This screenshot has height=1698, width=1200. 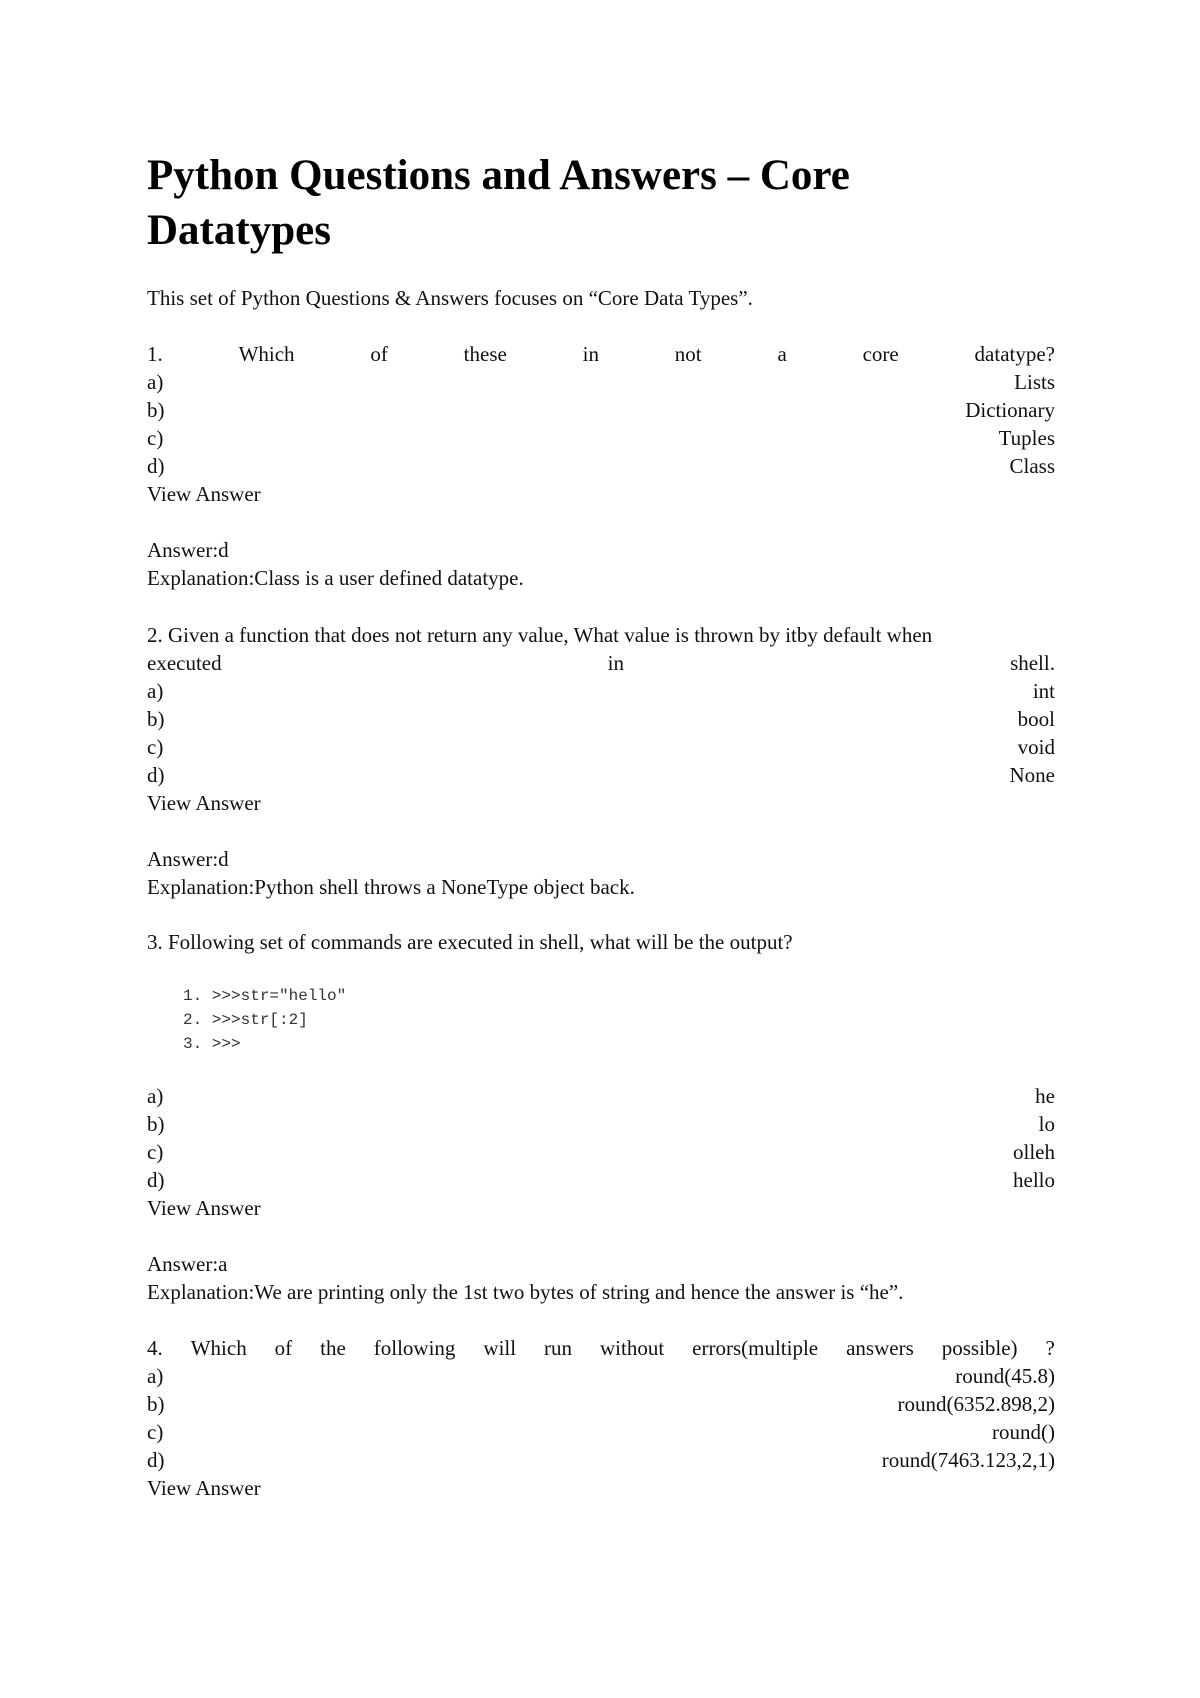 What do you see at coordinates (601, 1180) in the screenshot?
I see `q3-option-d: d) hello` at bounding box center [601, 1180].